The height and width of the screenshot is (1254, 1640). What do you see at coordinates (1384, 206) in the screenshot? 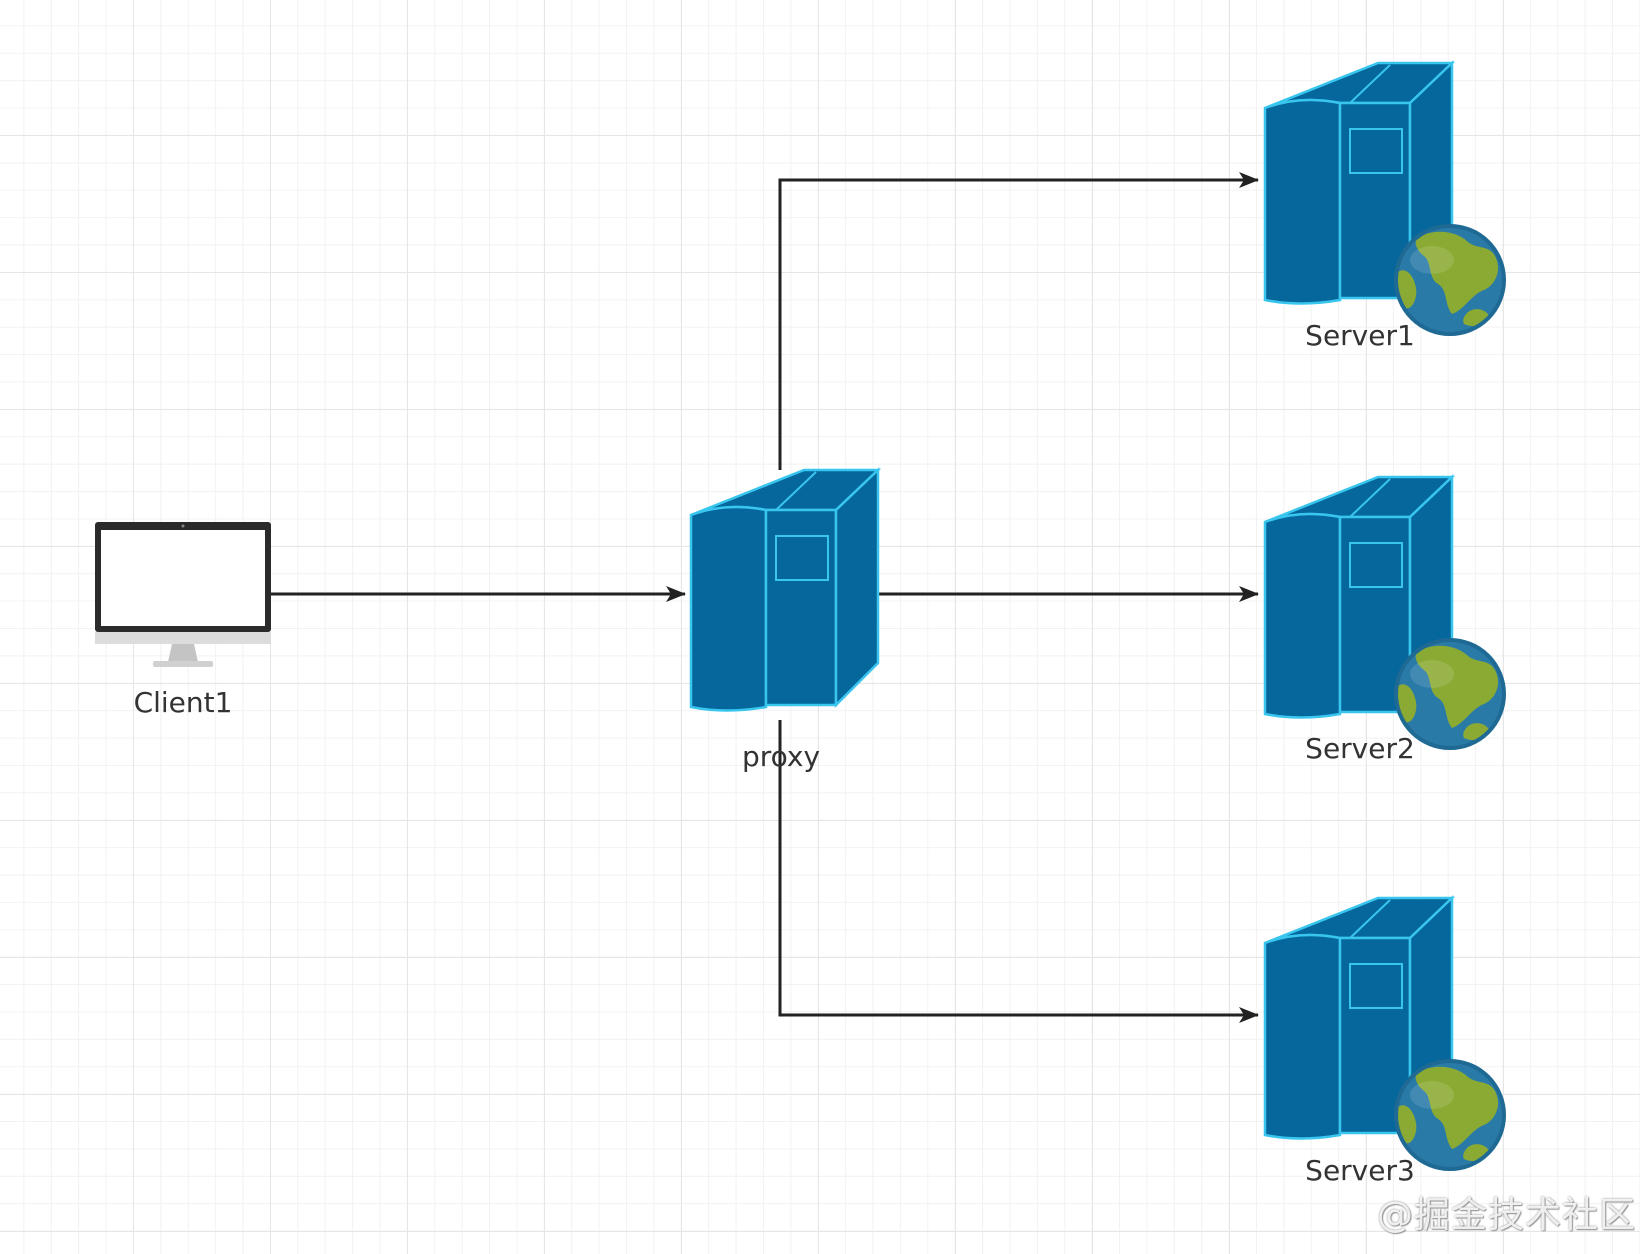
I see `server1-node: Server1` at bounding box center [1384, 206].